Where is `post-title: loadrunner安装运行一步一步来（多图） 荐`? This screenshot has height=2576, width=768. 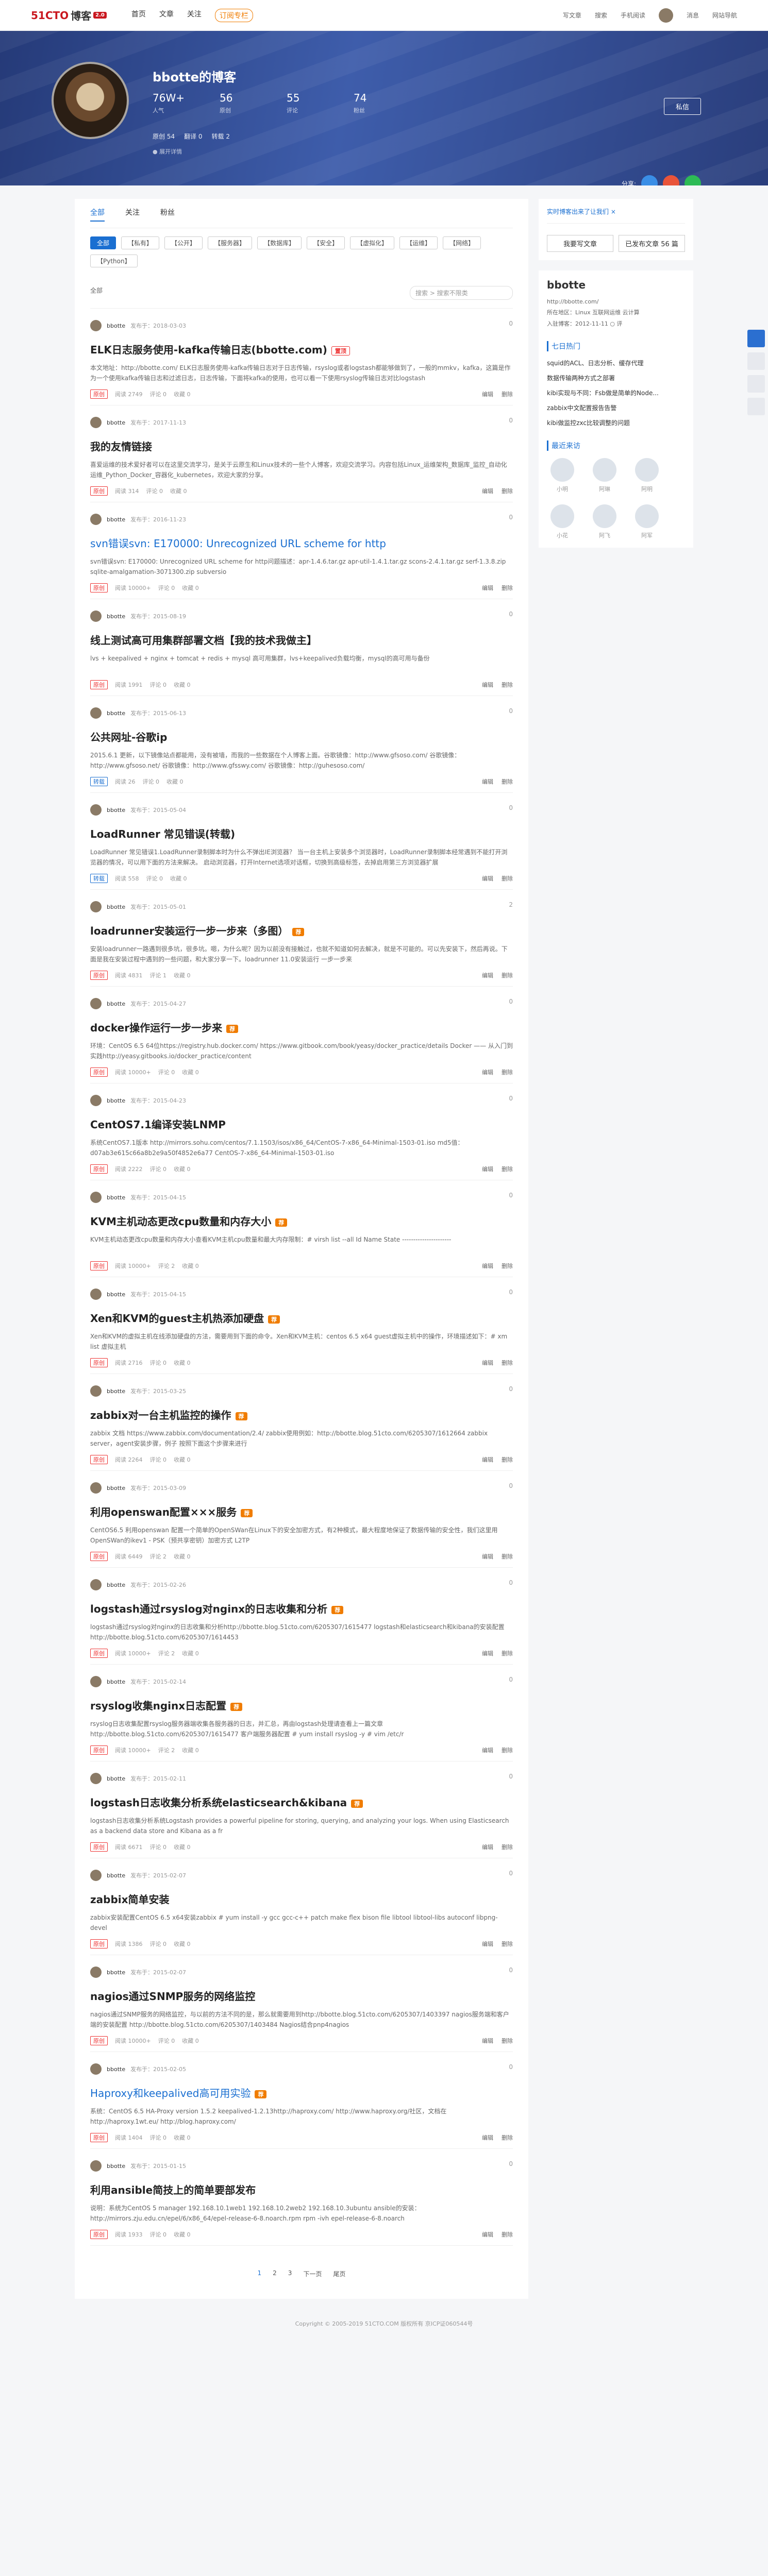
post-title: loadrunner安装运行一步一步来（多图） 荐 is located at coordinates (302, 930).